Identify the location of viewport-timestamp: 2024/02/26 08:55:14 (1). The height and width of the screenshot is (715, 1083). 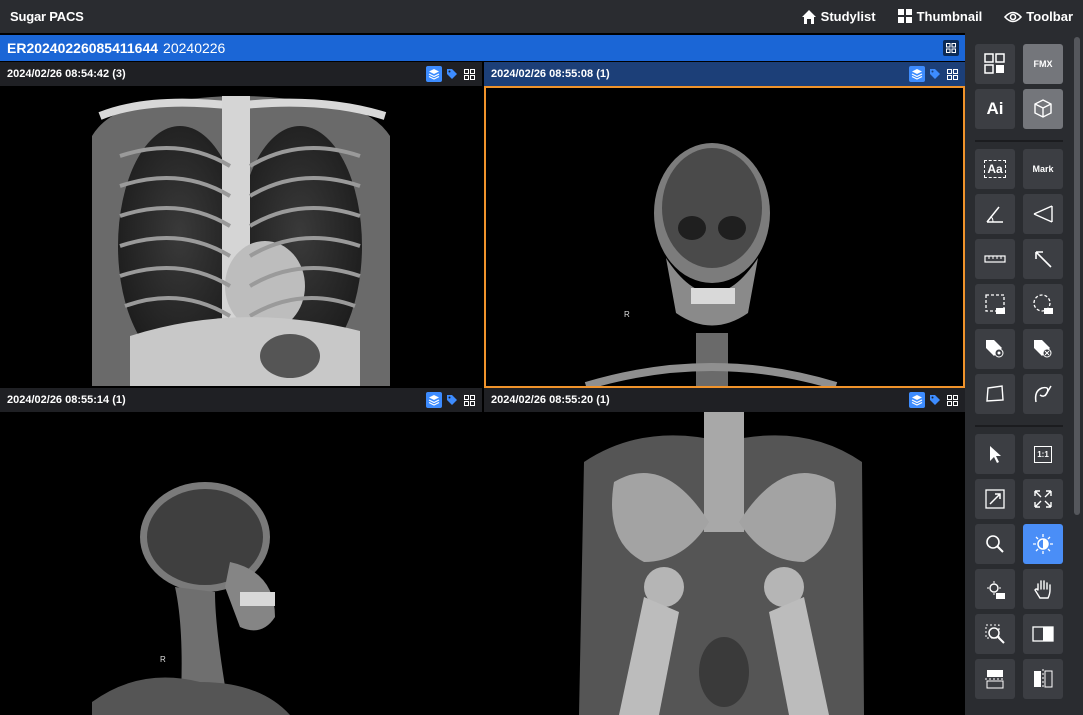
(66, 400).